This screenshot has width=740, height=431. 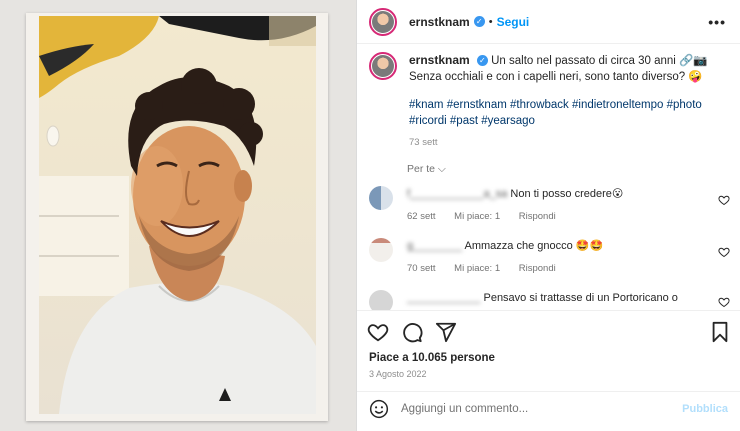 I want to click on publish-button: Pubblica, so click(x=705, y=409).